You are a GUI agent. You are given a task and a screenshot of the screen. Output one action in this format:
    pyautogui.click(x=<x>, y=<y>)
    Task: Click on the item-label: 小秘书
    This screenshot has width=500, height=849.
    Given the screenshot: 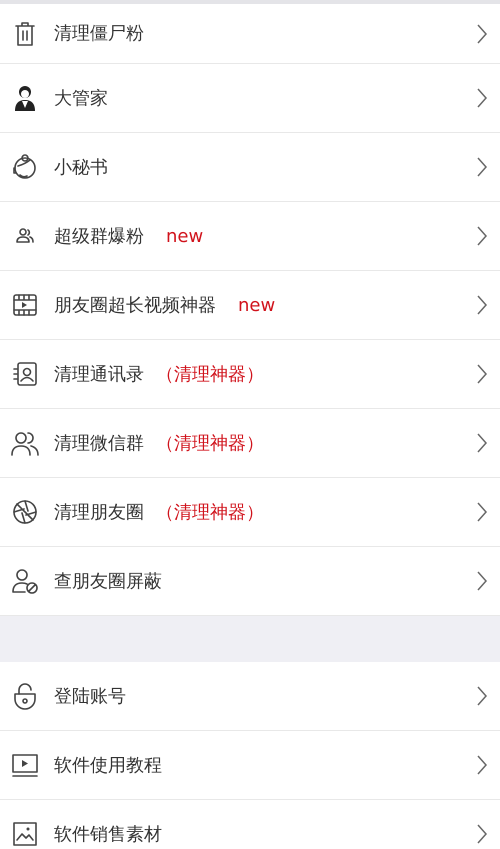 What is the action you would take?
    pyautogui.click(x=81, y=168)
    